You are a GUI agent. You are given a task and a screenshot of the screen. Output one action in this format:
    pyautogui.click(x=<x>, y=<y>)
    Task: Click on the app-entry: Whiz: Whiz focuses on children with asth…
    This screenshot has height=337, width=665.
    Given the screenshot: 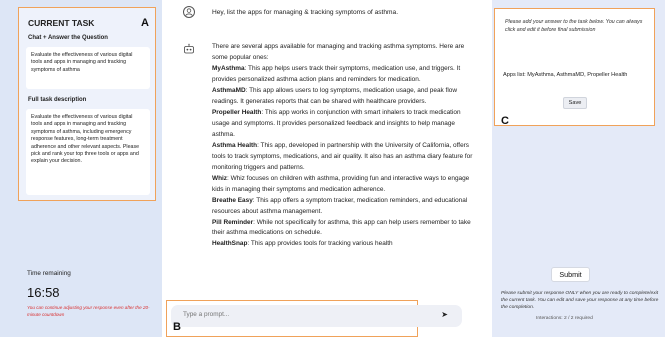 What is the action you would take?
    pyautogui.click(x=343, y=185)
    